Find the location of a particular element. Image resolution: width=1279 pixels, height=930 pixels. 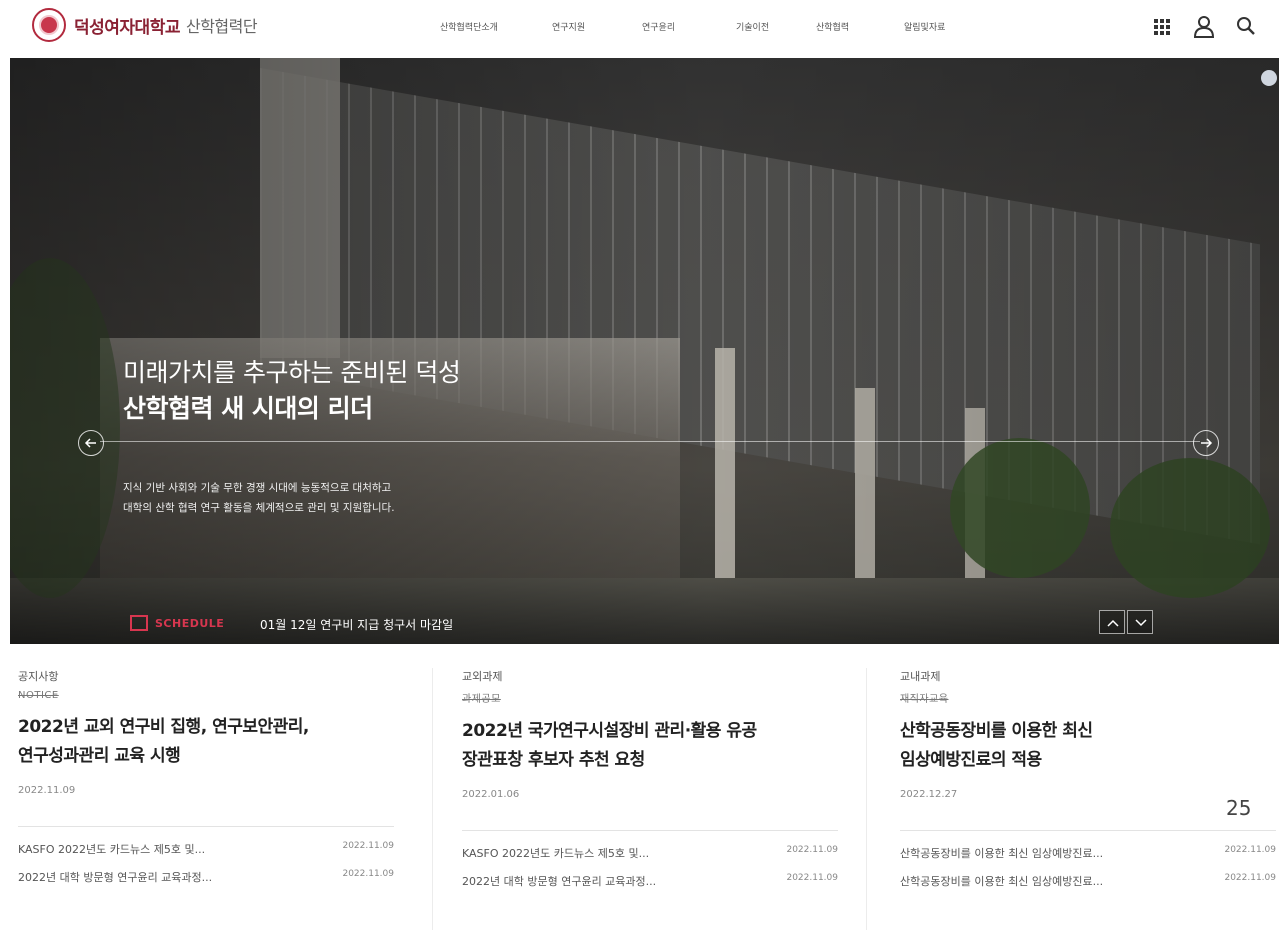

calendar-icon is located at coordinates (139, 623).